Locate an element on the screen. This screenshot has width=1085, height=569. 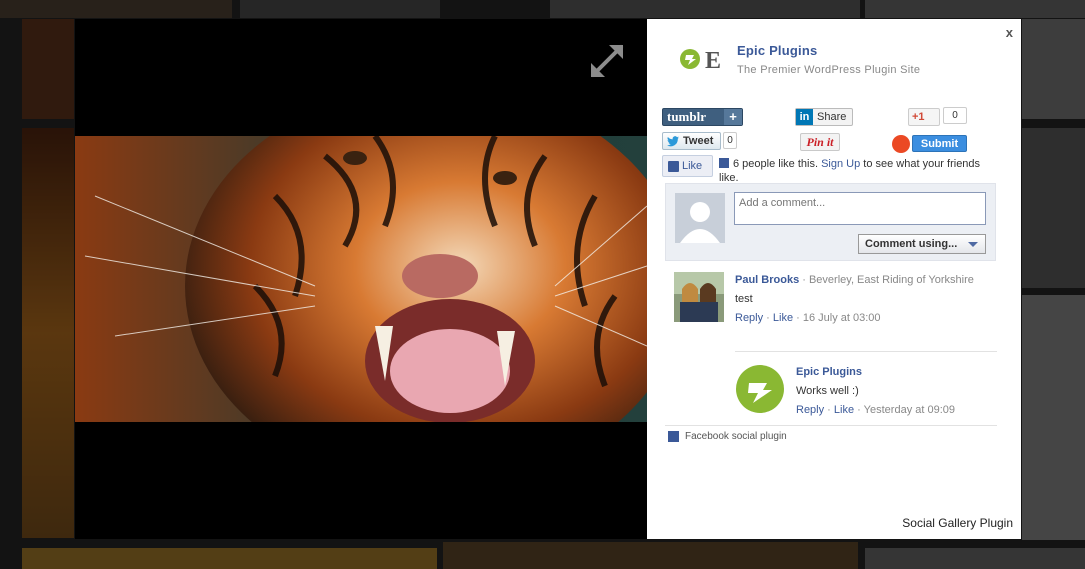
linkedin-share-button: in Share is located at coordinates (824, 117).